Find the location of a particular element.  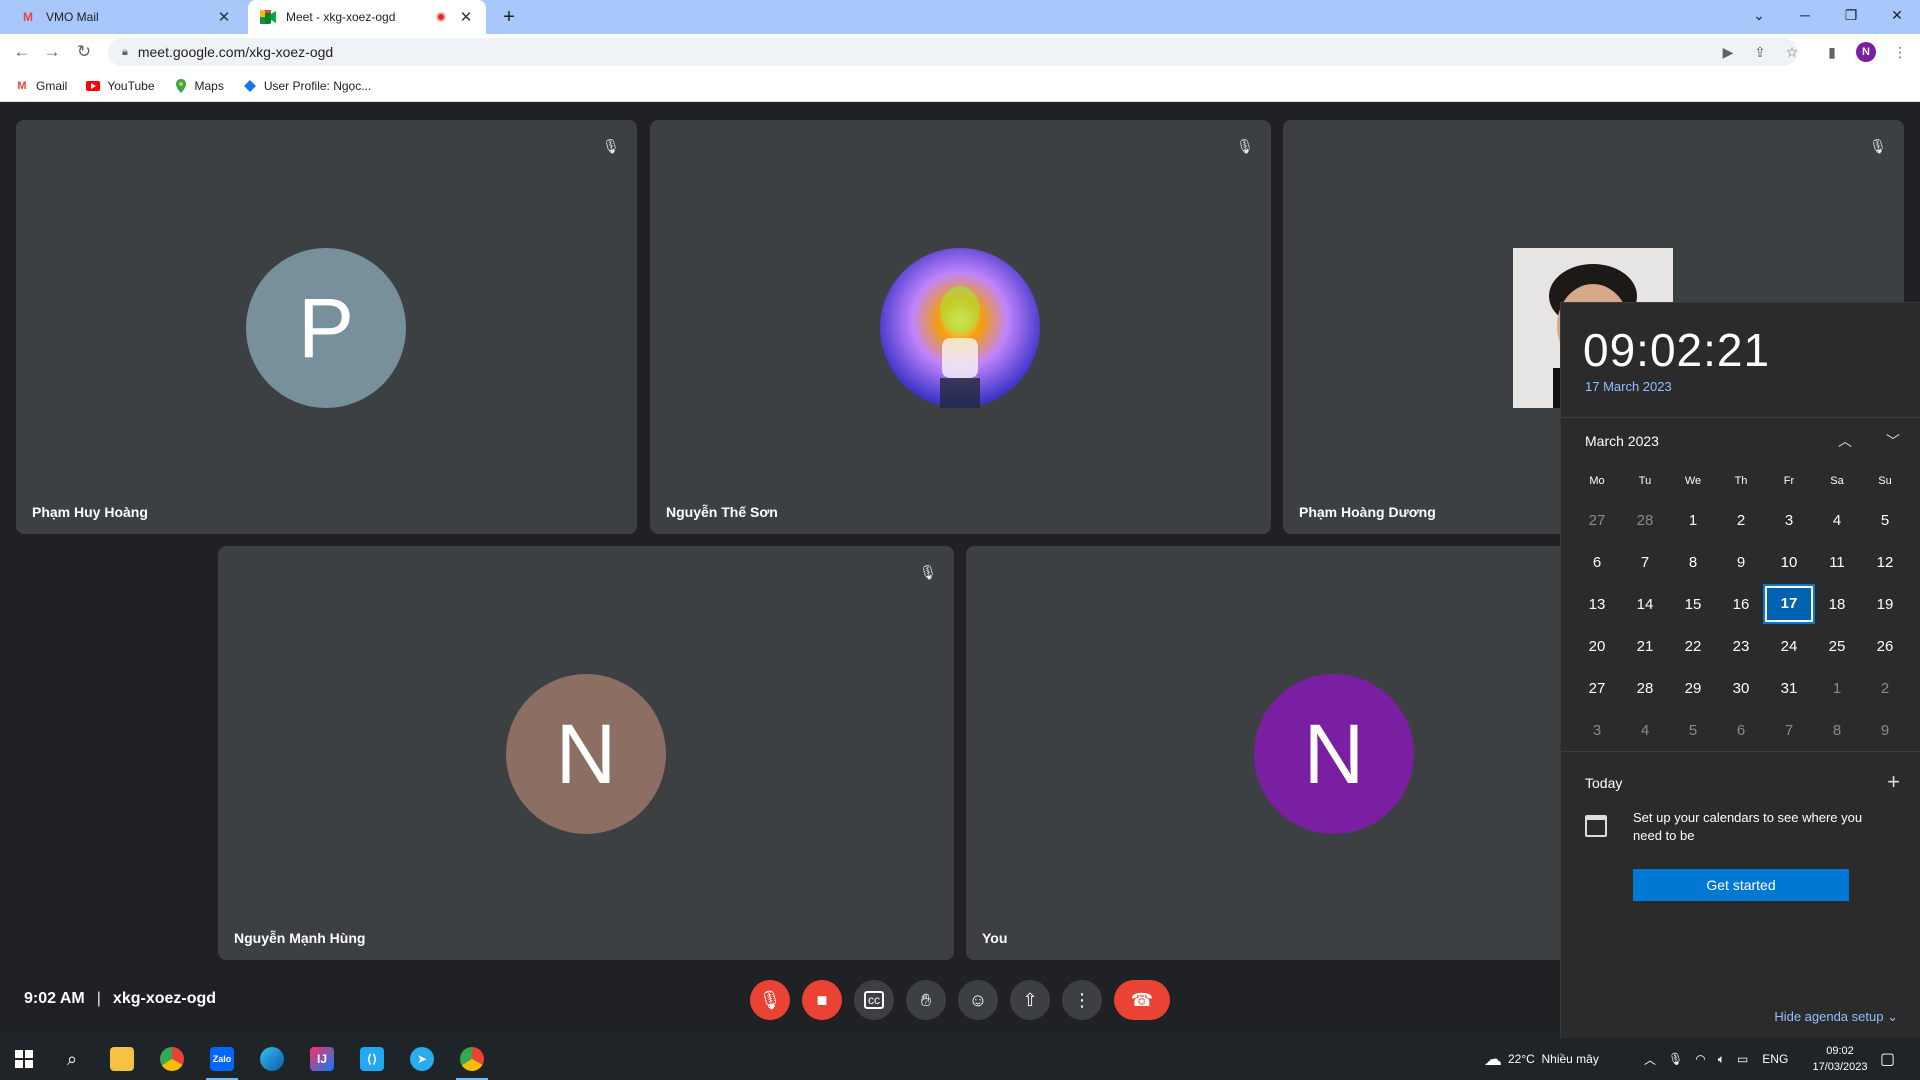

taskbar-chrome-meet is located at coordinates (472, 1059).